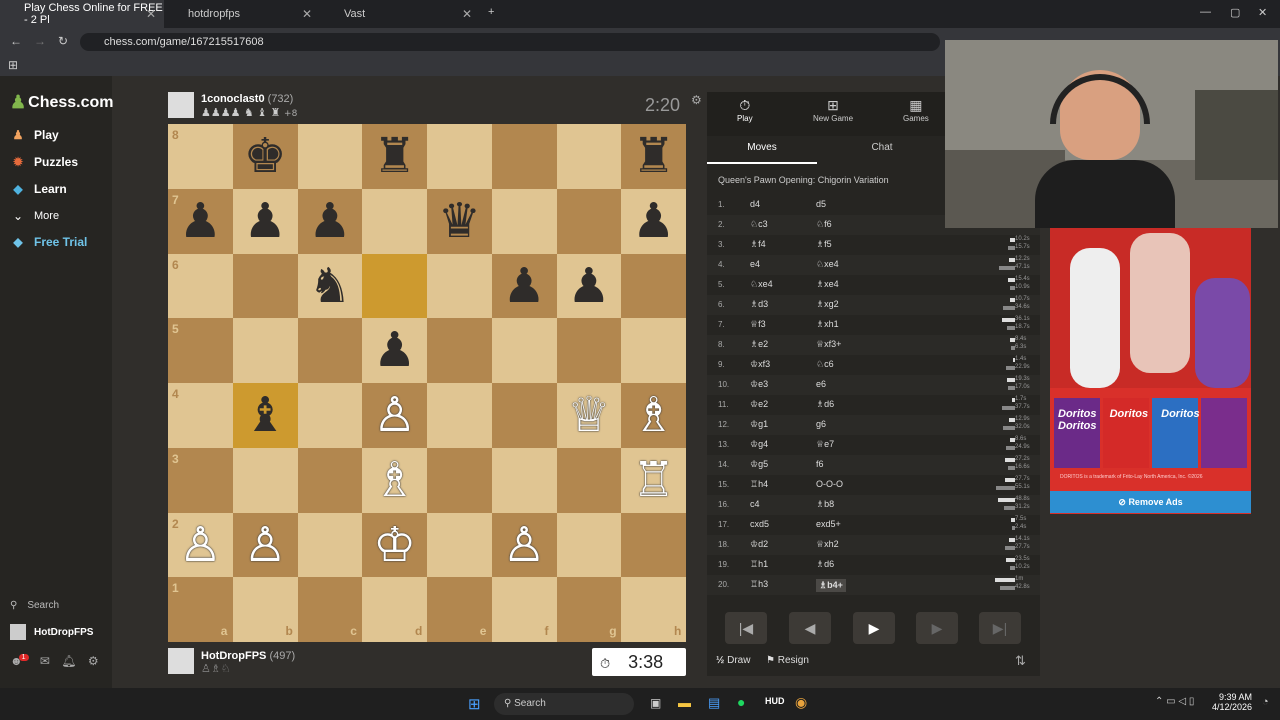 Image resolution: width=1280 pixels, height=720 pixels. I want to click on close-window-icon: ✕, so click(1262, 12).